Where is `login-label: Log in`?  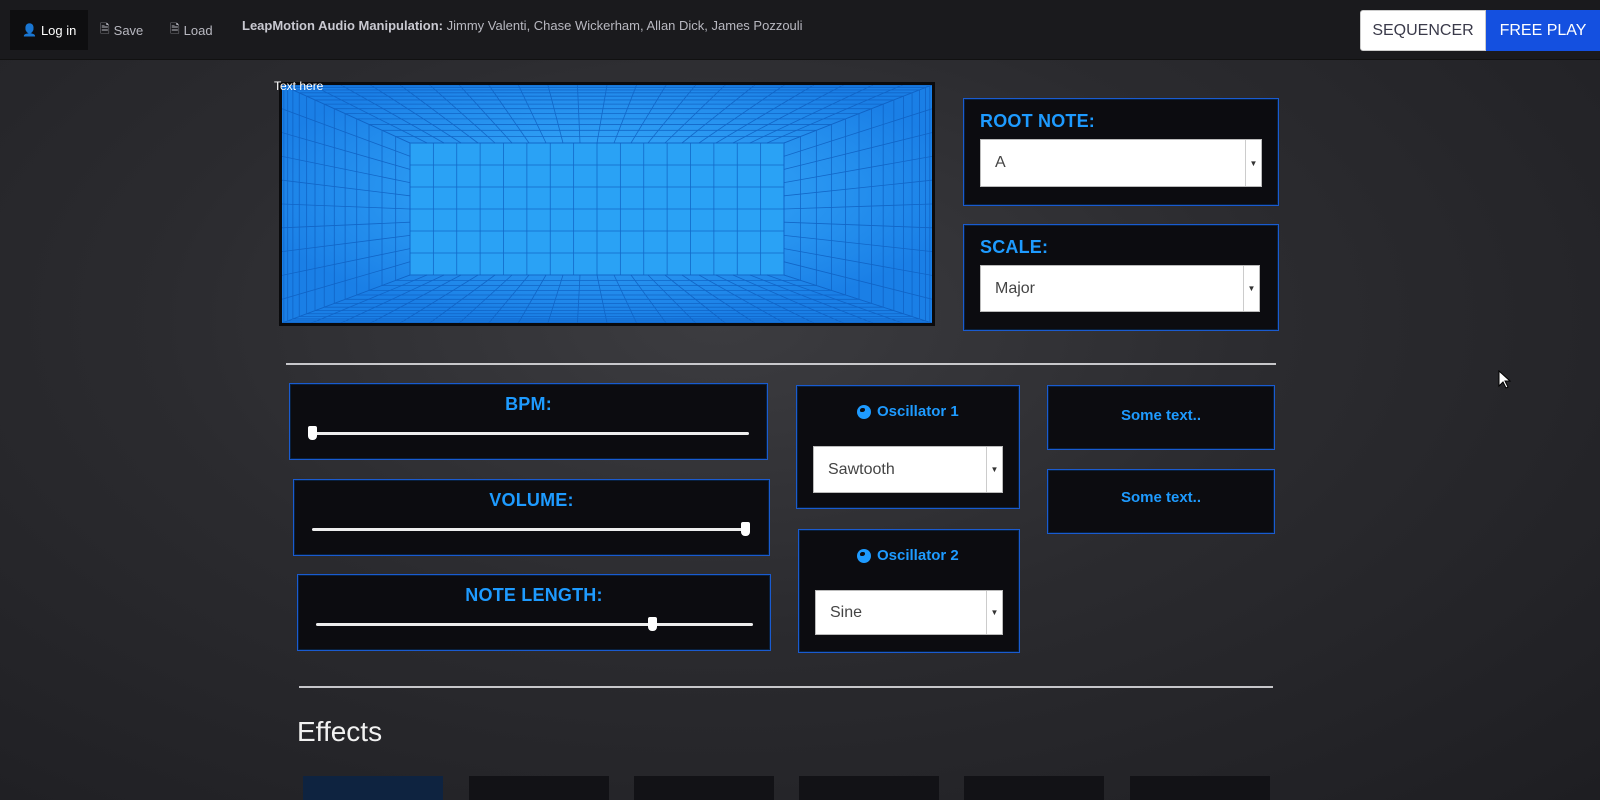
login-label: Log in is located at coordinates (58, 30).